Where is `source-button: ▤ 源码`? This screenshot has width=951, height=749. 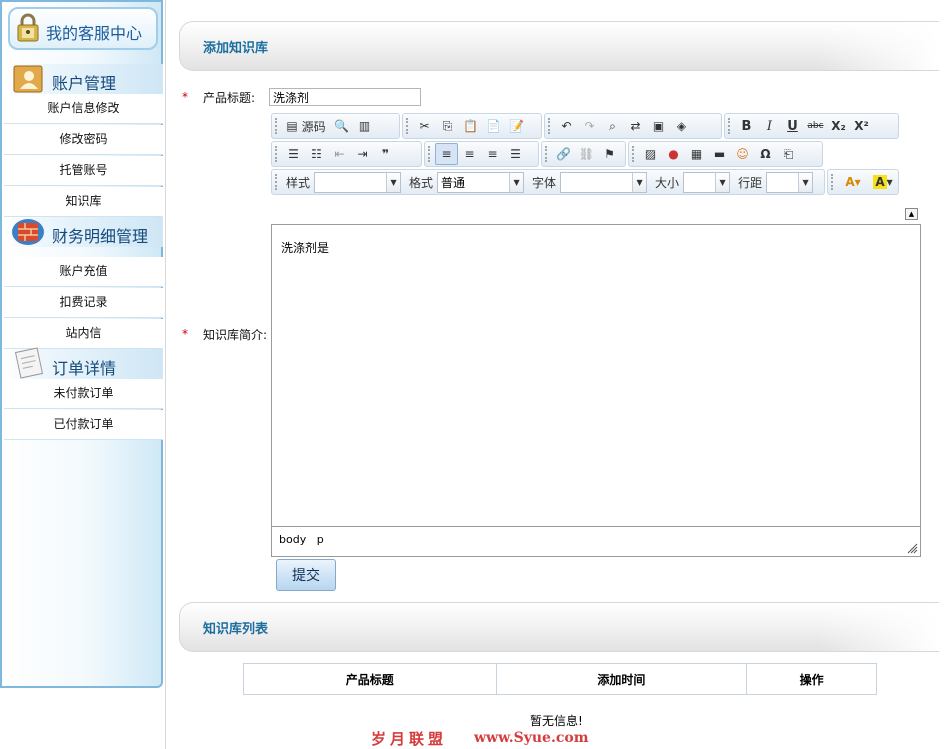 source-button: ▤ 源码 is located at coordinates (306, 126).